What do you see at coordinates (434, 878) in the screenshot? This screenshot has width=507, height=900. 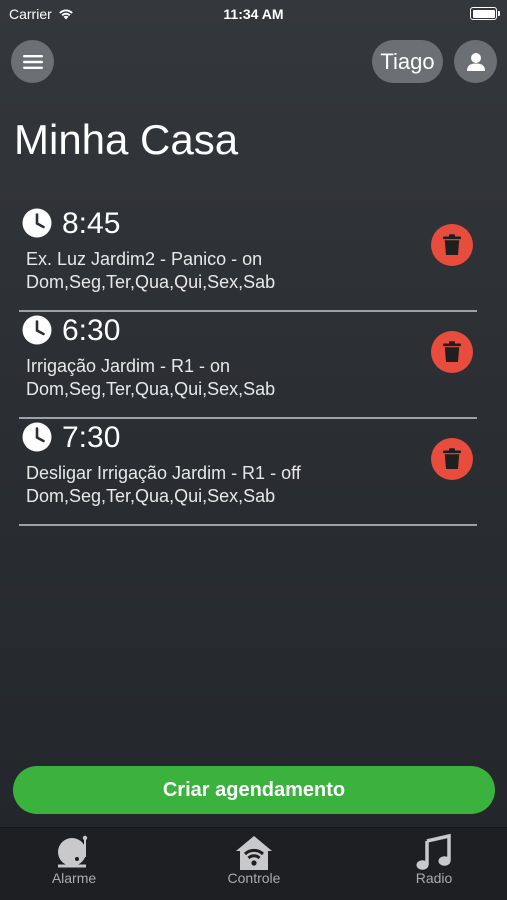 I see `tab-label: Radio` at bounding box center [434, 878].